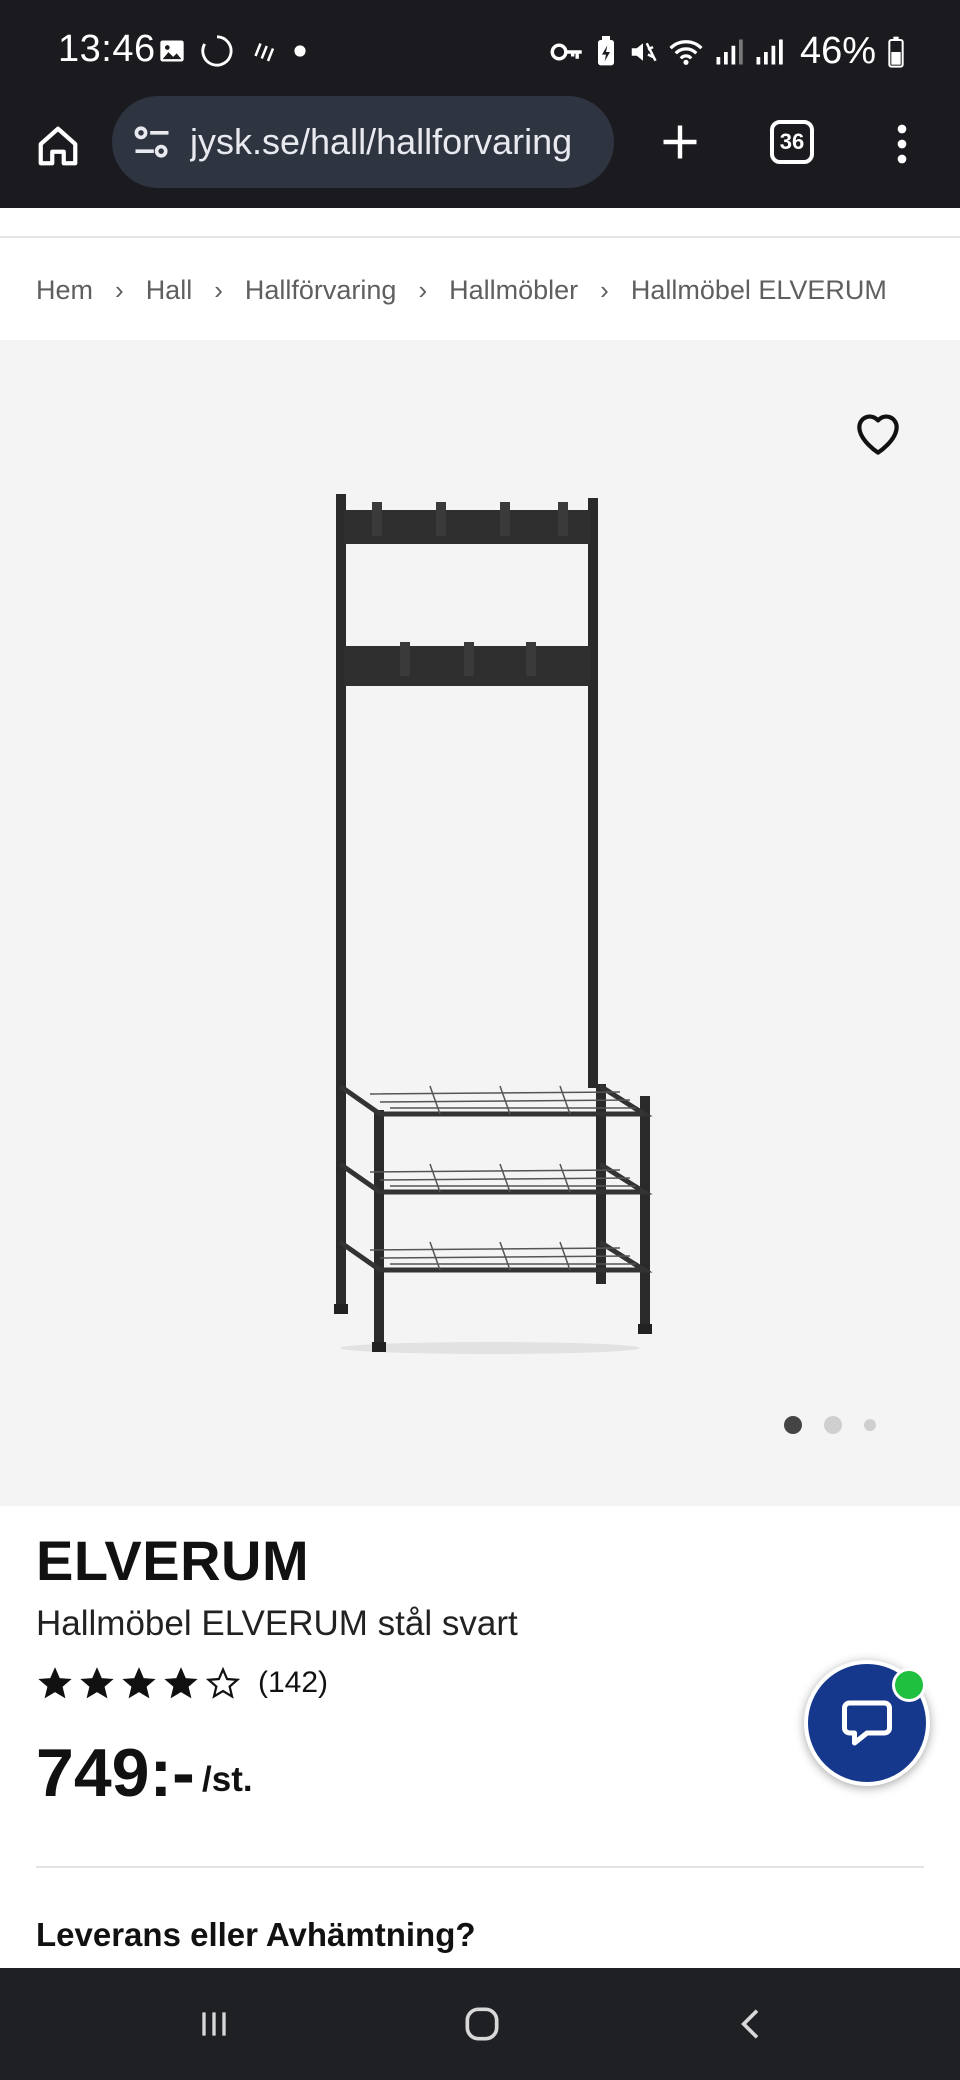 The height and width of the screenshot is (2080, 960). I want to click on tab-switcher-button: 36, so click(792, 142).